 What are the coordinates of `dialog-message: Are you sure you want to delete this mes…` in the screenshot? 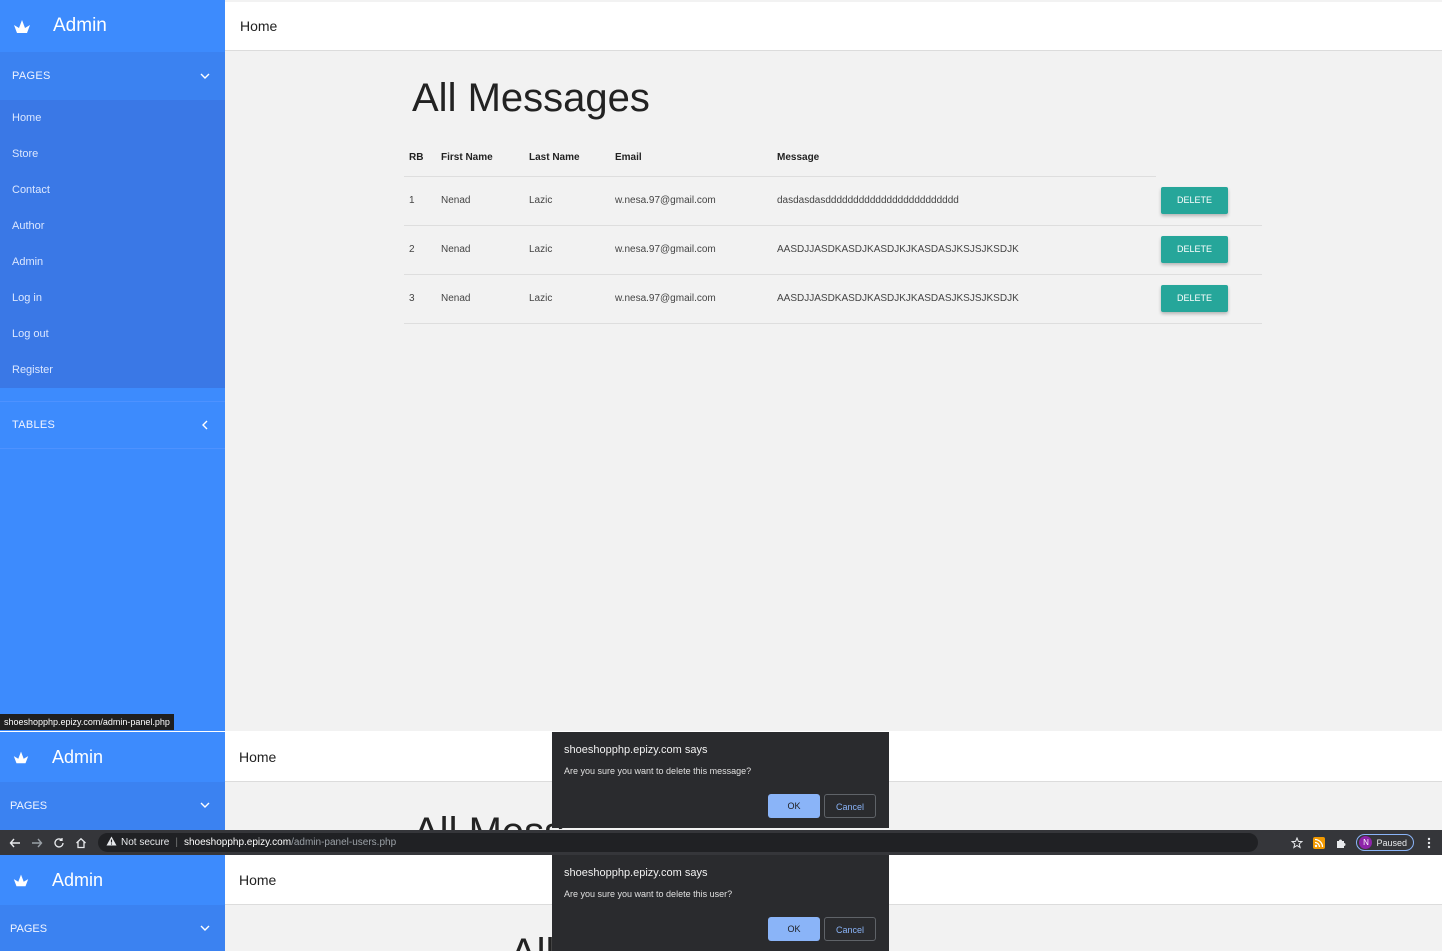 It's located at (658, 771).